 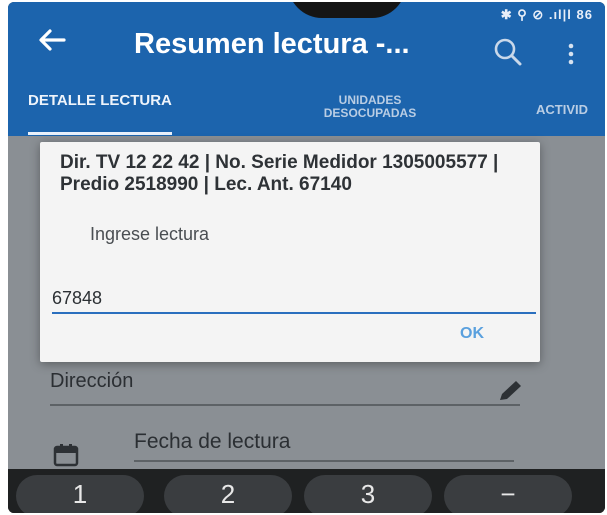 What do you see at coordinates (368, 494) in the screenshot?
I see `key-3: 3` at bounding box center [368, 494].